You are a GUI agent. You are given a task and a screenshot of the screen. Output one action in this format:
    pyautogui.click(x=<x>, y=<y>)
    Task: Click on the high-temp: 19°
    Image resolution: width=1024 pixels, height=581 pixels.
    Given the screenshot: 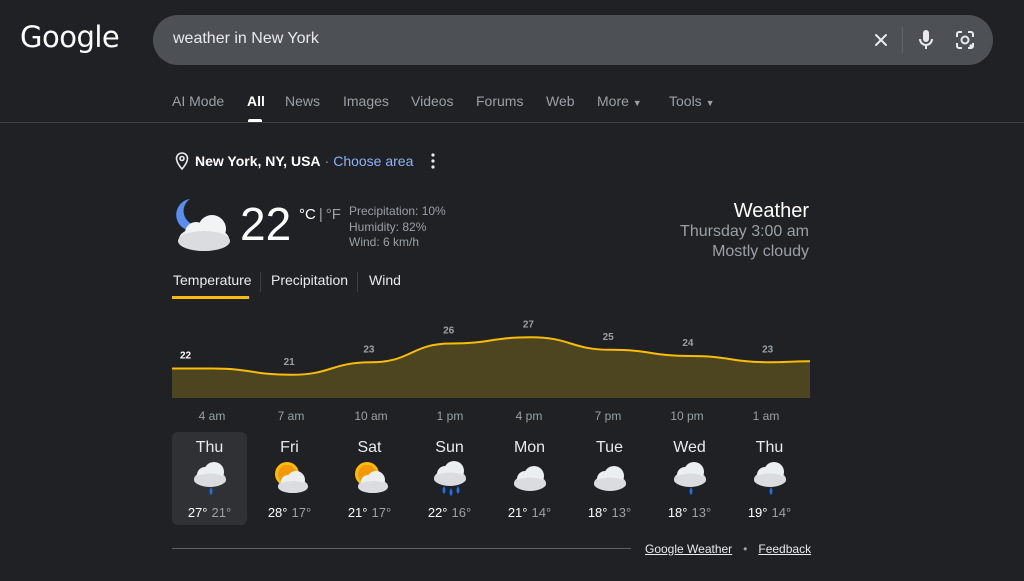 What is the action you would take?
    pyautogui.click(x=757, y=512)
    